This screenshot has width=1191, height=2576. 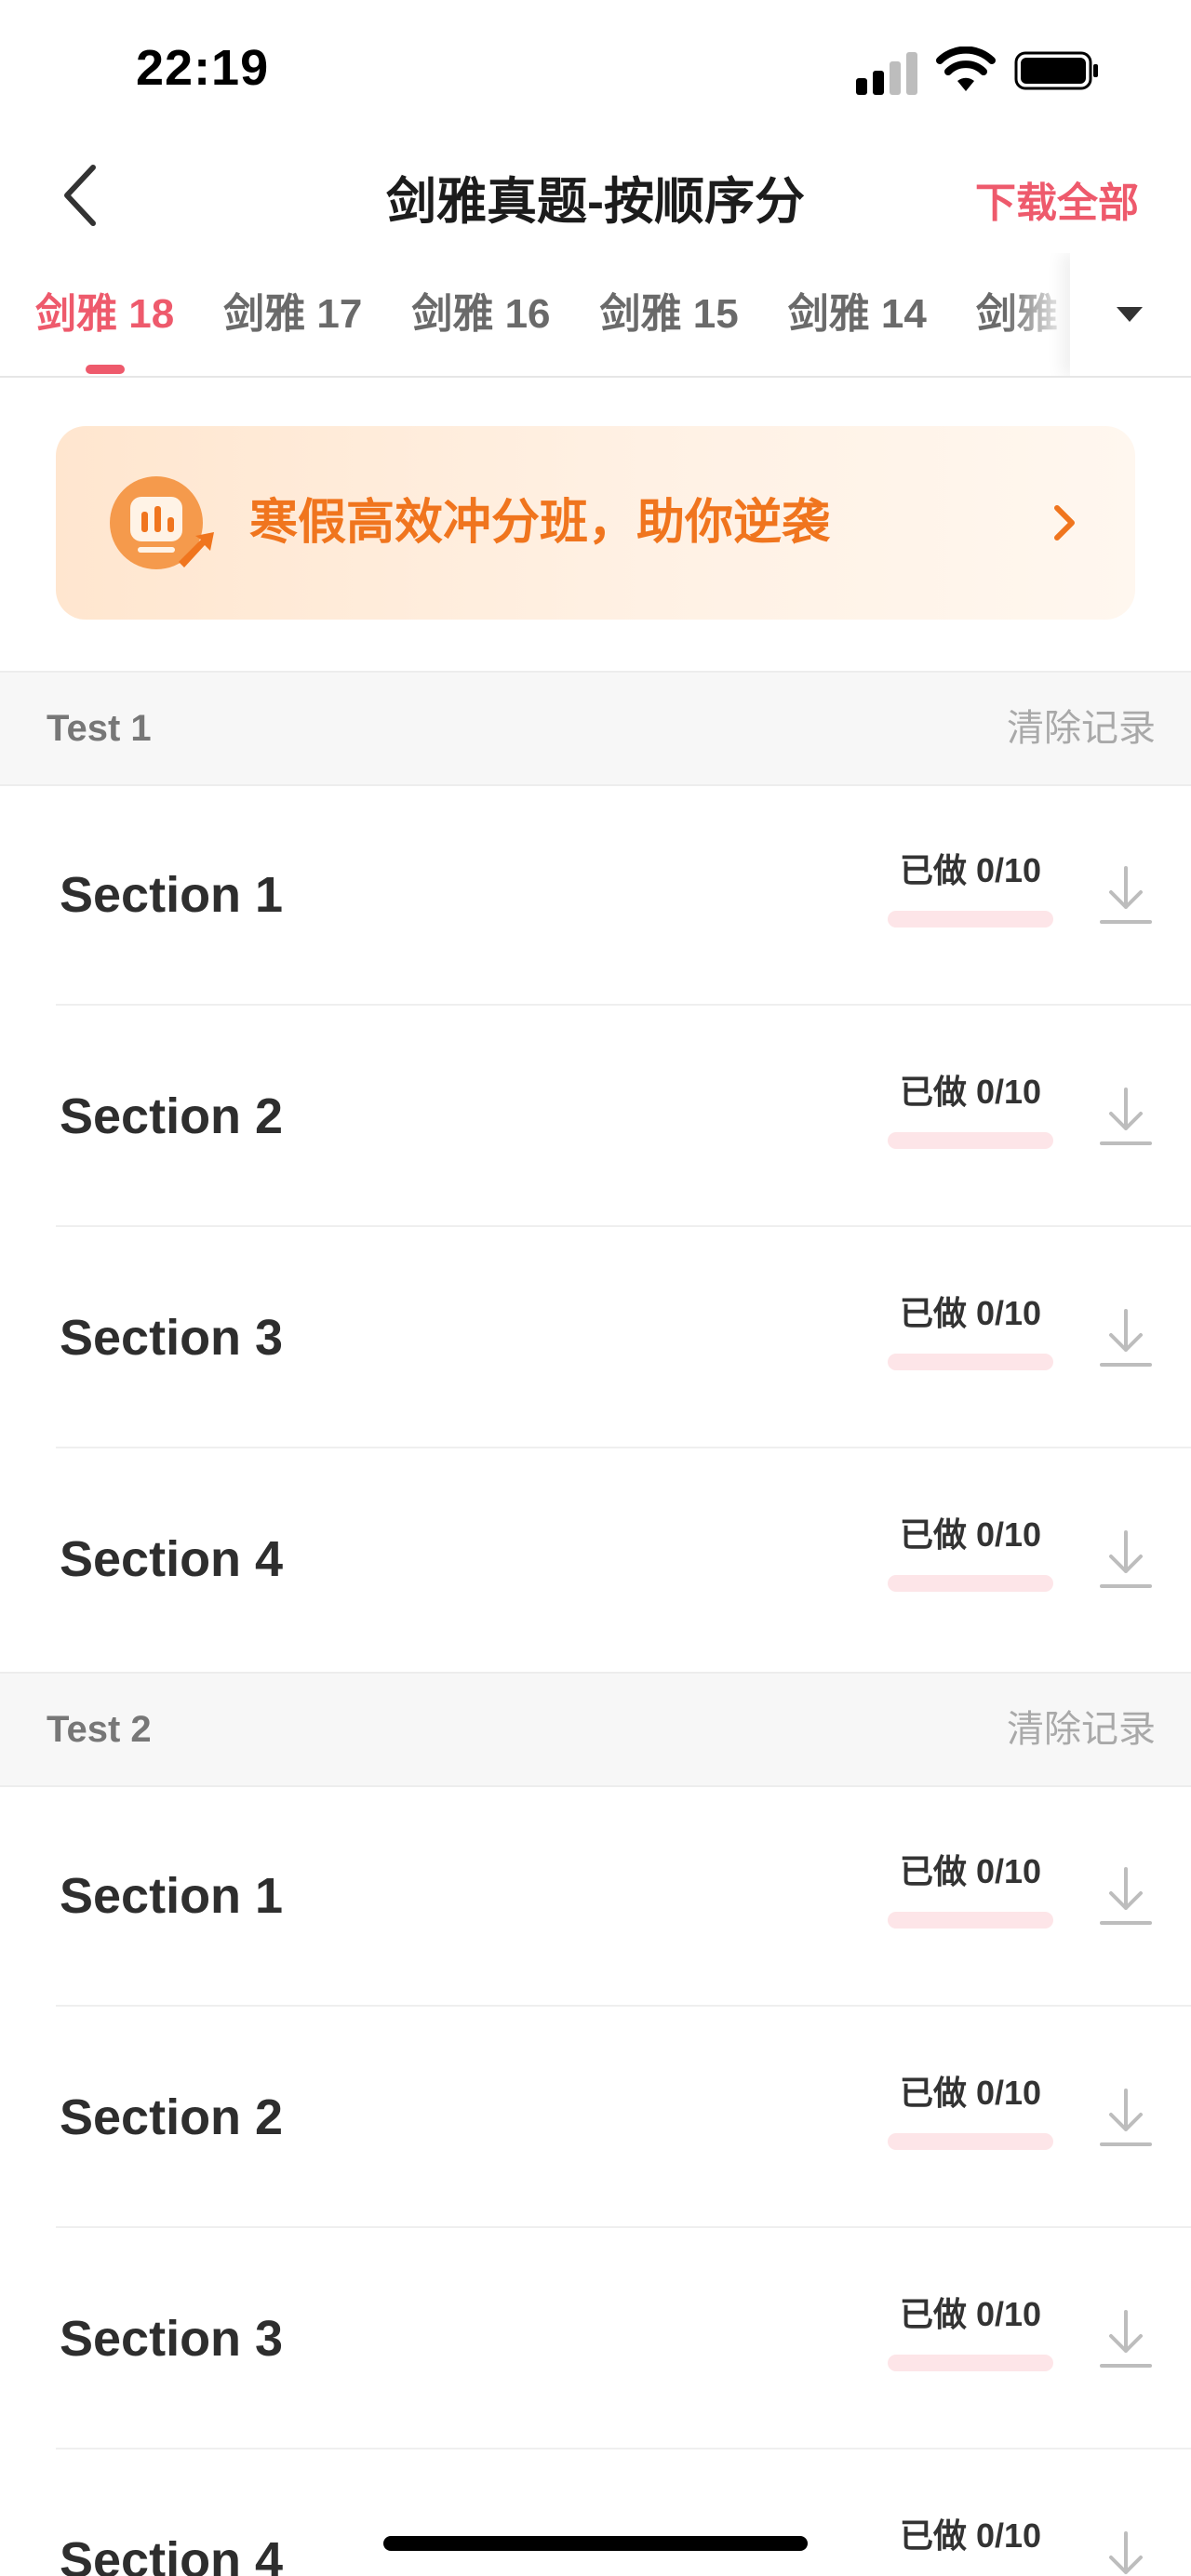 What do you see at coordinates (203, 68) in the screenshot?
I see `status-time: 22:19` at bounding box center [203, 68].